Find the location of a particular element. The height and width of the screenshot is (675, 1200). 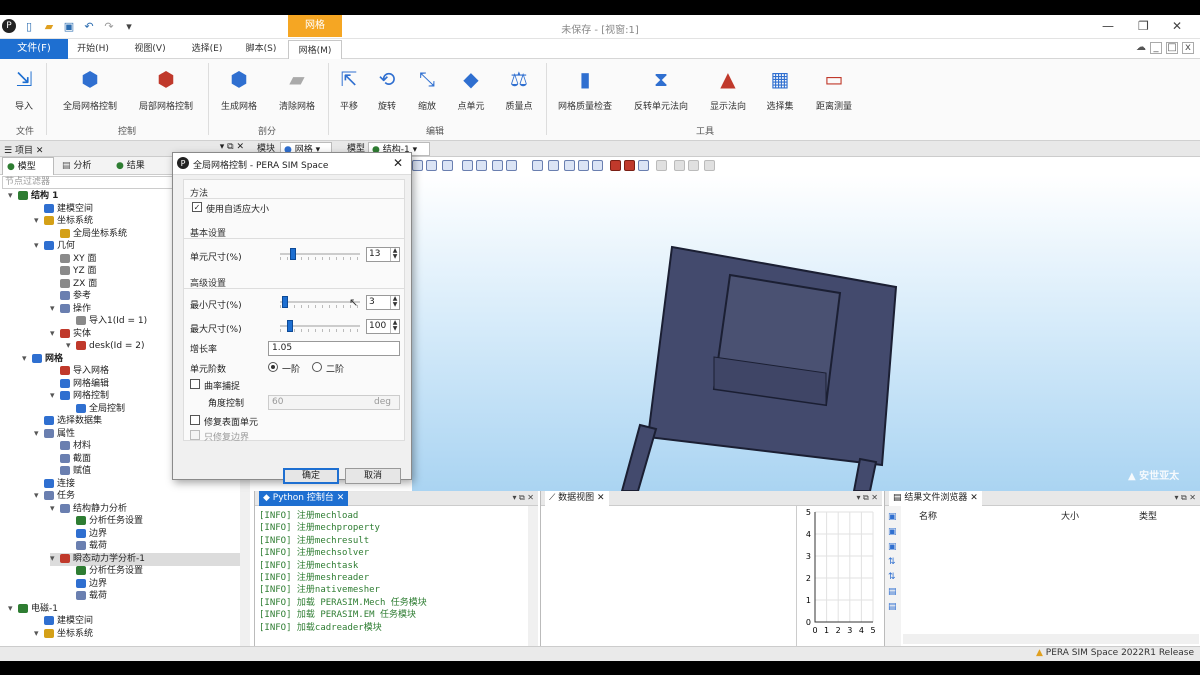

tree-node: ▾ 结构静力分析 is located at coordinates (145, 509).